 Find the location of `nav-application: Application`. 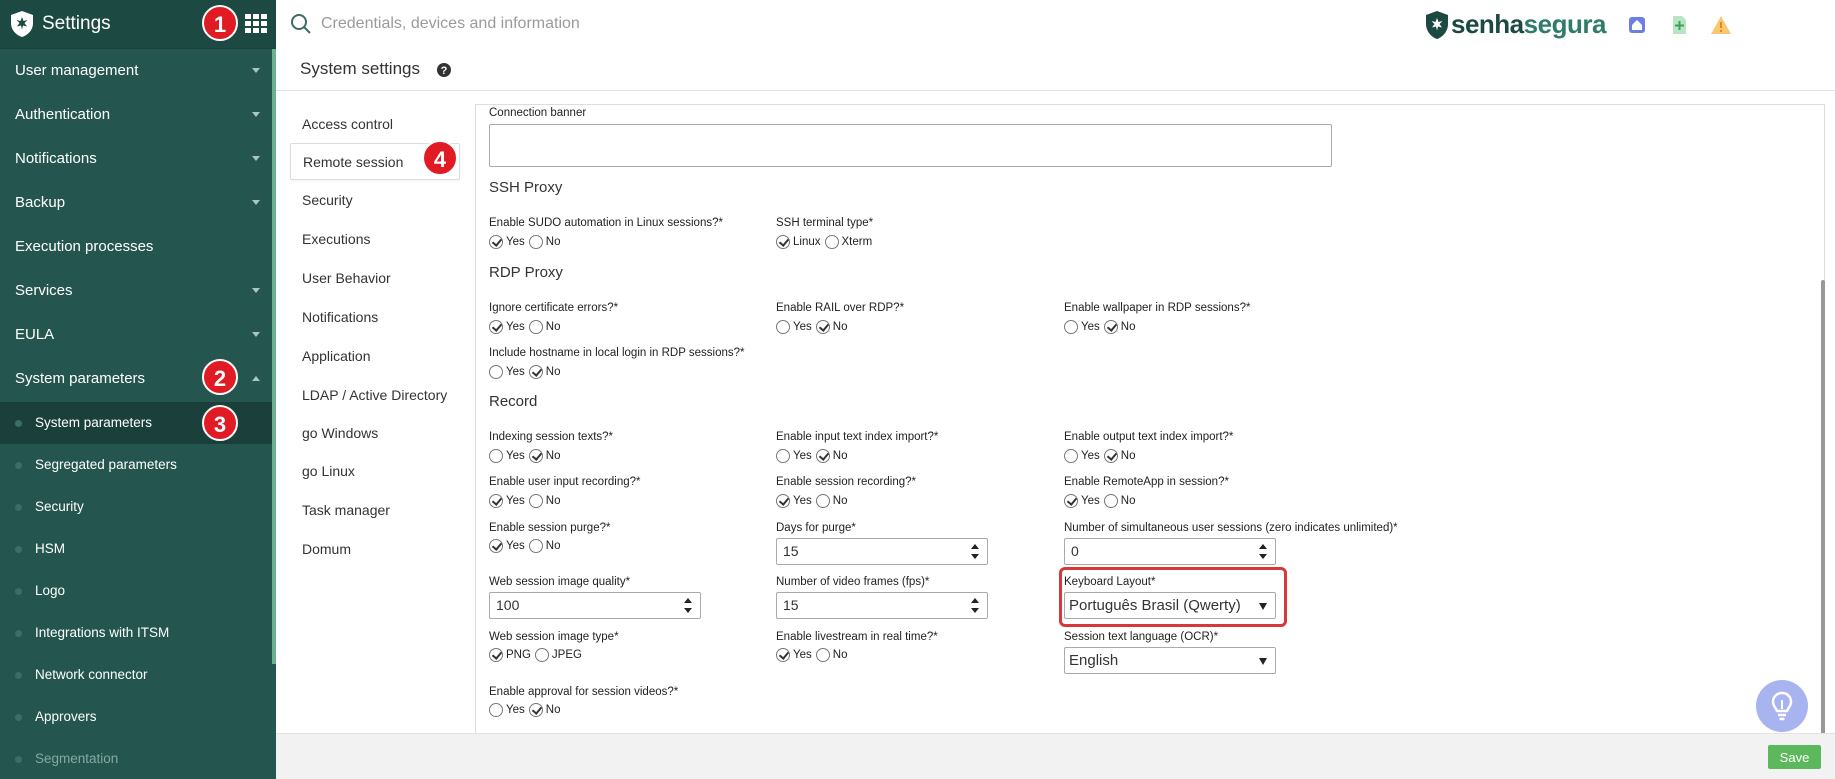

nav-application: Application is located at coordinates (375, 356).